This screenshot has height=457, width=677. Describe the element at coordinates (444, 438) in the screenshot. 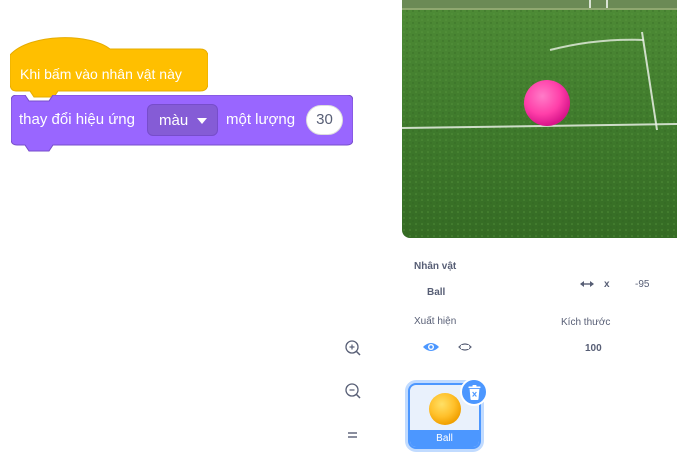

I see `sprite-tile-name: Ball` at that location.